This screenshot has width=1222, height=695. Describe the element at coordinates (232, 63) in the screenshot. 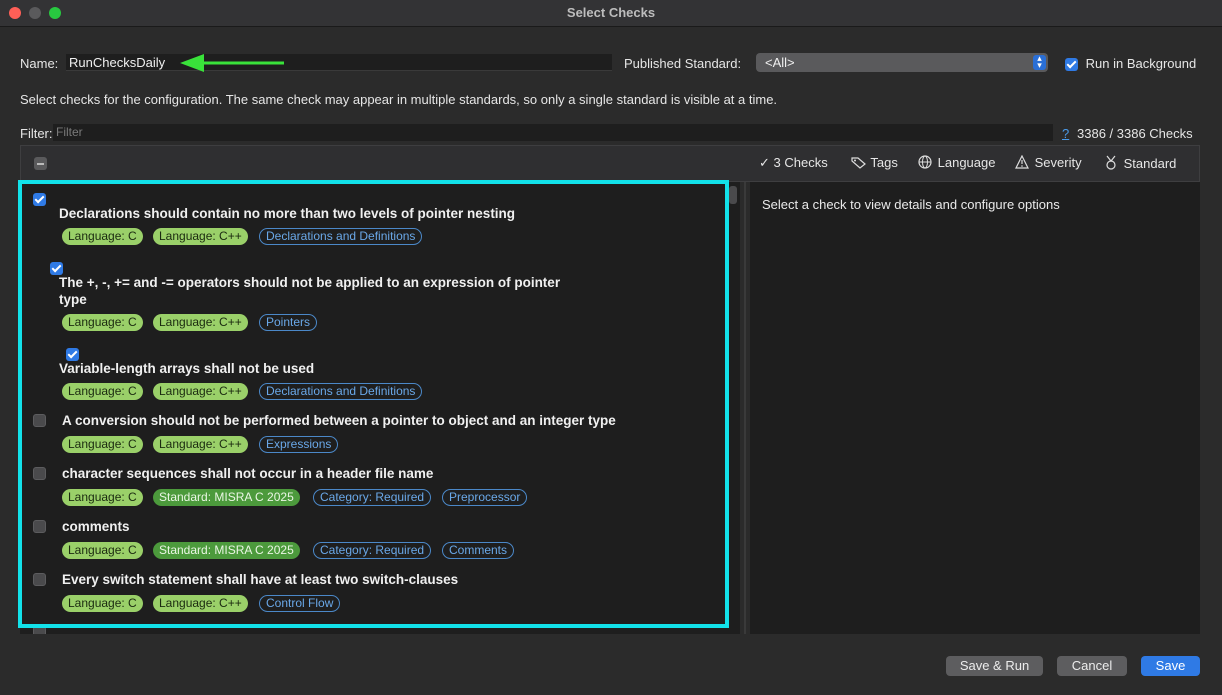

I see `annotation-arrow-icon` at that location.